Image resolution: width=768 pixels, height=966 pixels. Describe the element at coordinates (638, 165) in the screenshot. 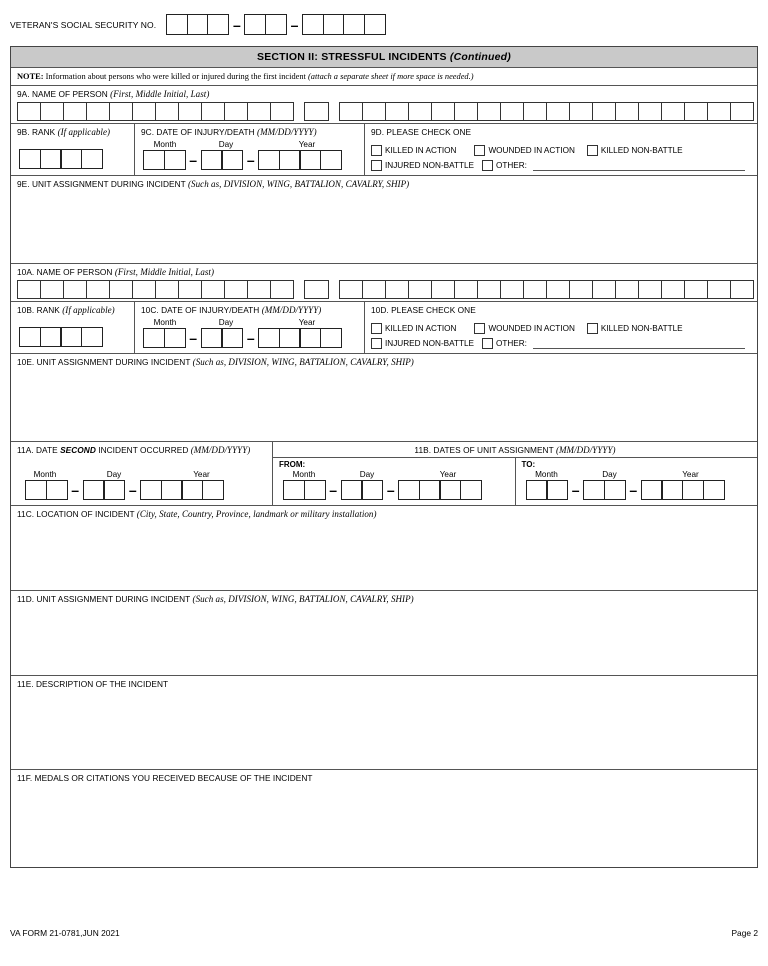

I see `other-text-input` at that location.